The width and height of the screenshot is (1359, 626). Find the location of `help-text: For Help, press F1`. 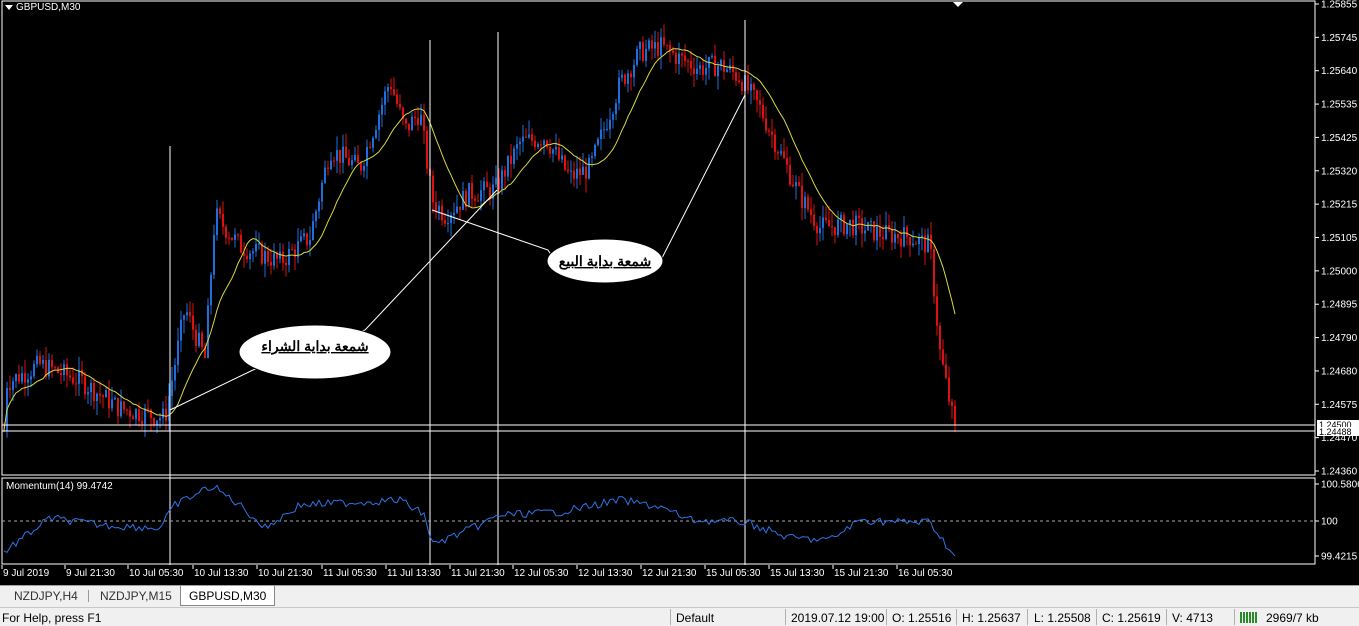

help-text: For Help, press F1 is located at coordinates (52, 618).